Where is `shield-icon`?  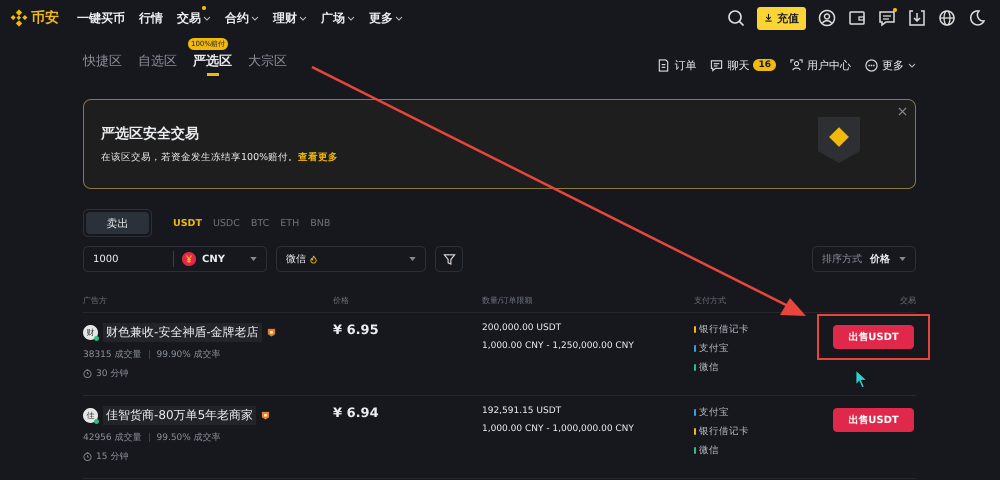
shield-icon is located at coordinates (839, 140).